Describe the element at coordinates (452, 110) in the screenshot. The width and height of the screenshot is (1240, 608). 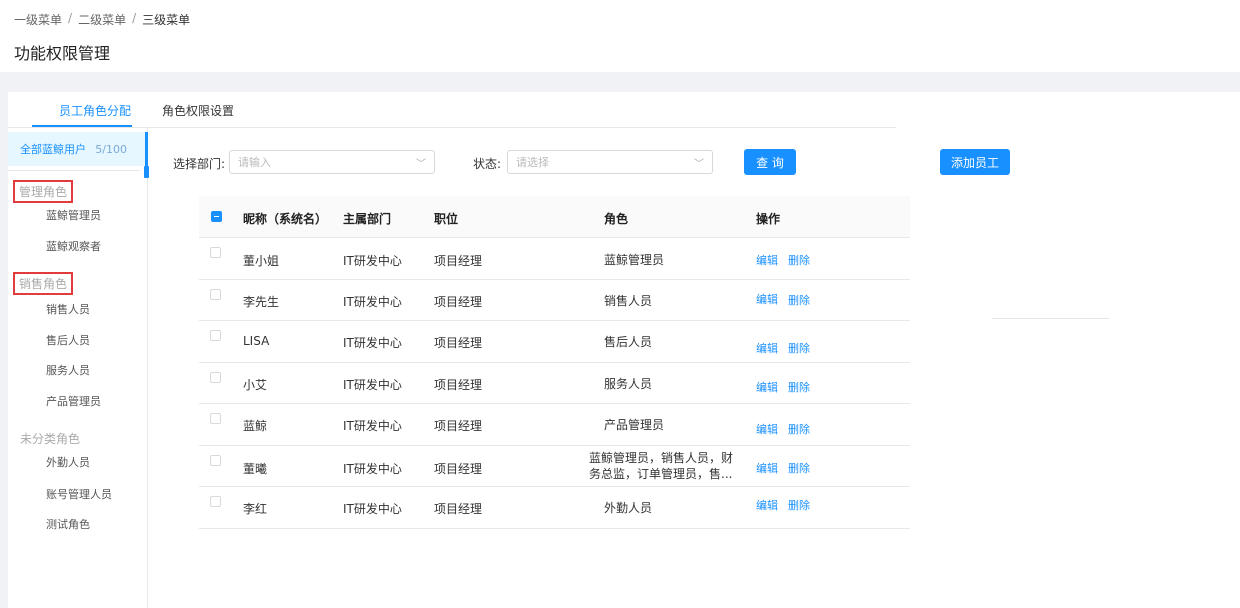
I see `tab-bar: 员工角色分配 角色权限设置` at that location.